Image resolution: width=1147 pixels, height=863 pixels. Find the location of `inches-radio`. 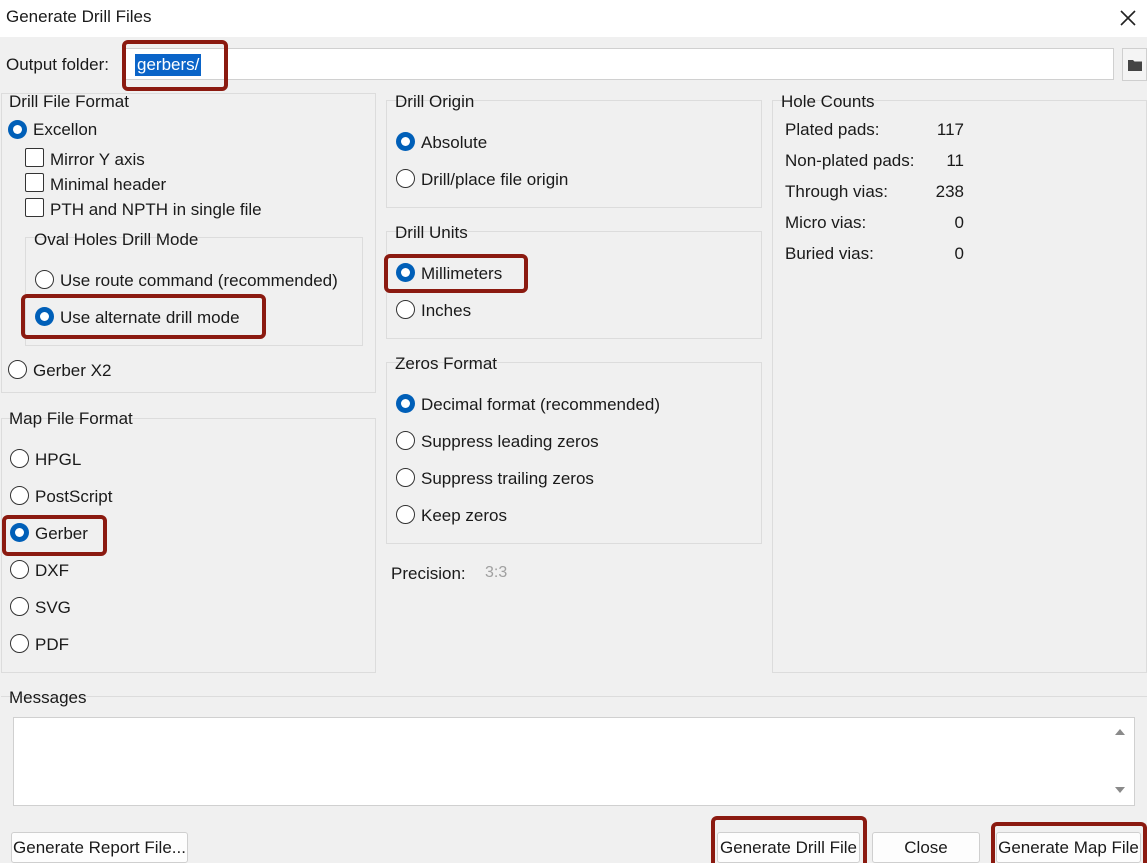

inches-radio is located at coordinates (405, 309).